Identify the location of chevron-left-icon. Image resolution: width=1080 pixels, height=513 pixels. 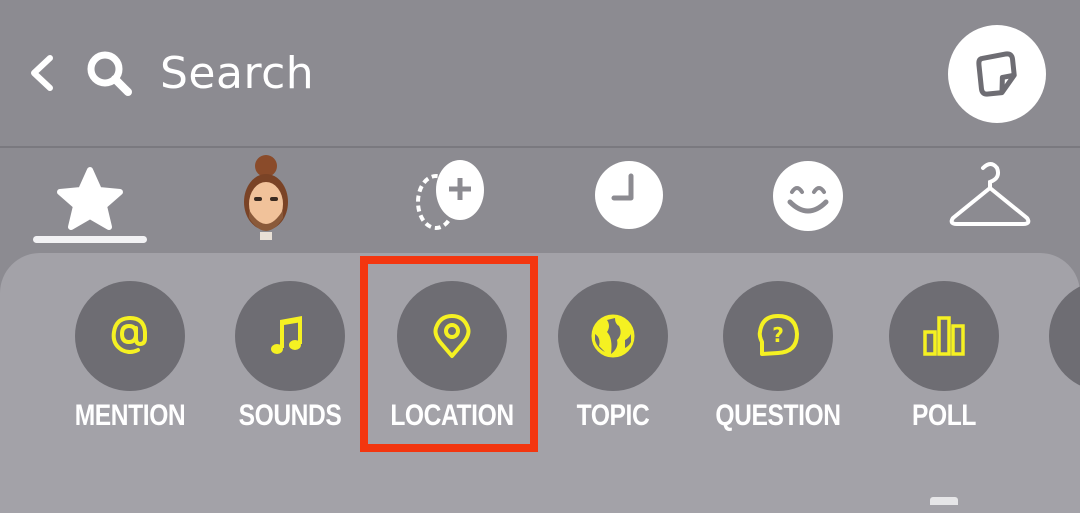
(42, 73).